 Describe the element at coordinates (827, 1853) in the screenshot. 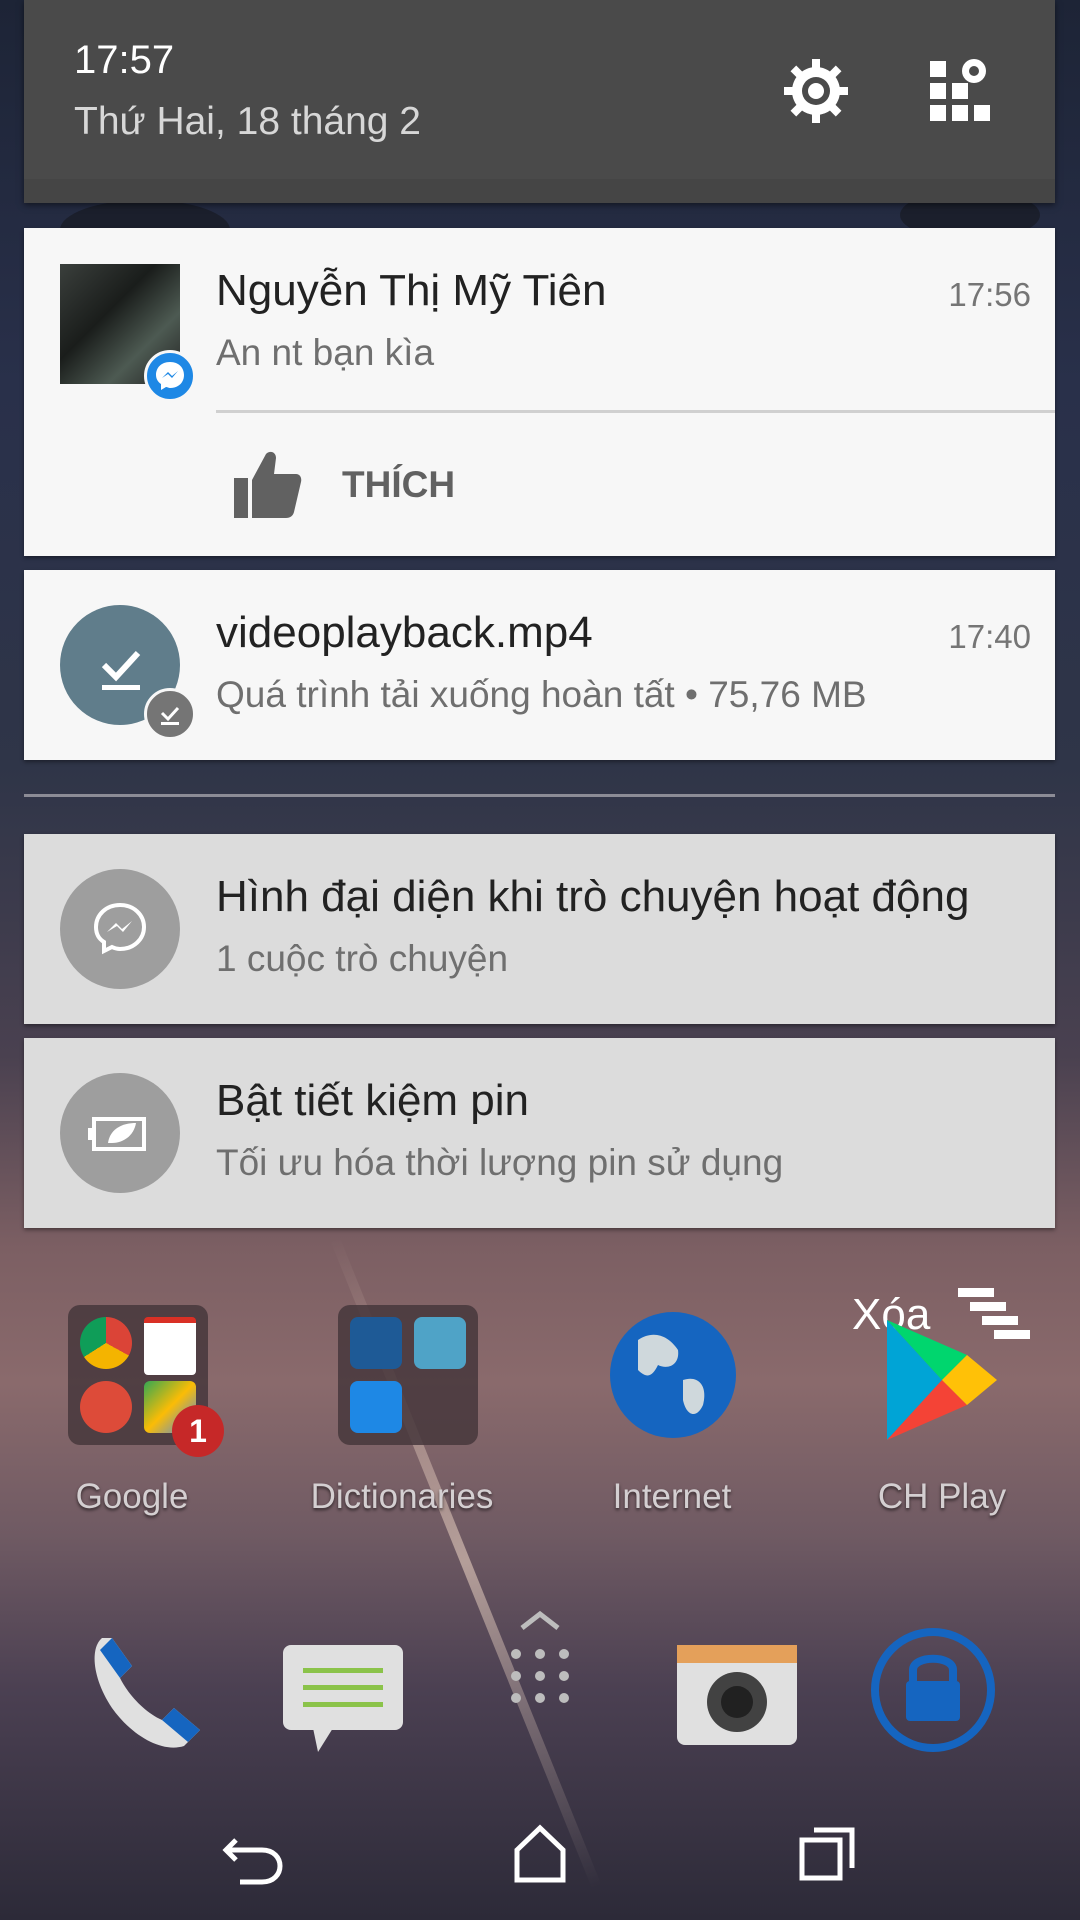

I see `recents-icon` at that location.